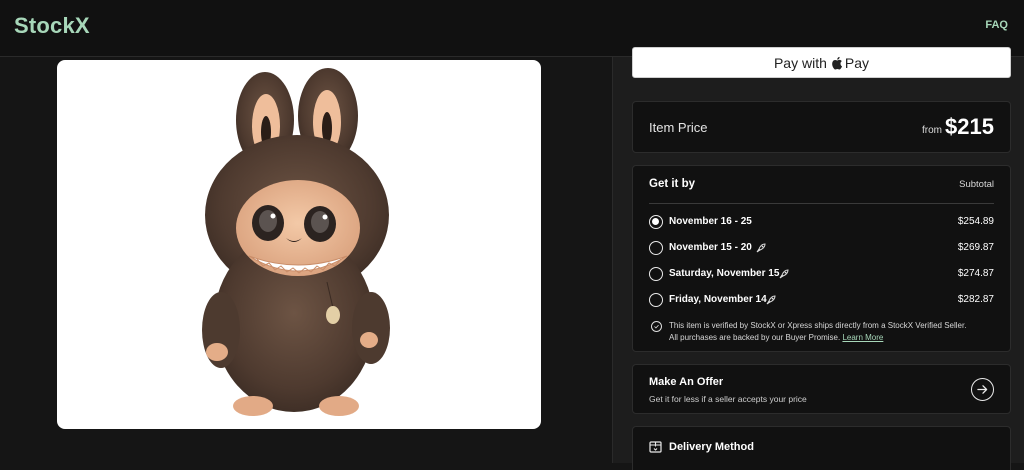  I want to click on delivery-option-4: Friday, November 14 $282.87, so click(821, 300).